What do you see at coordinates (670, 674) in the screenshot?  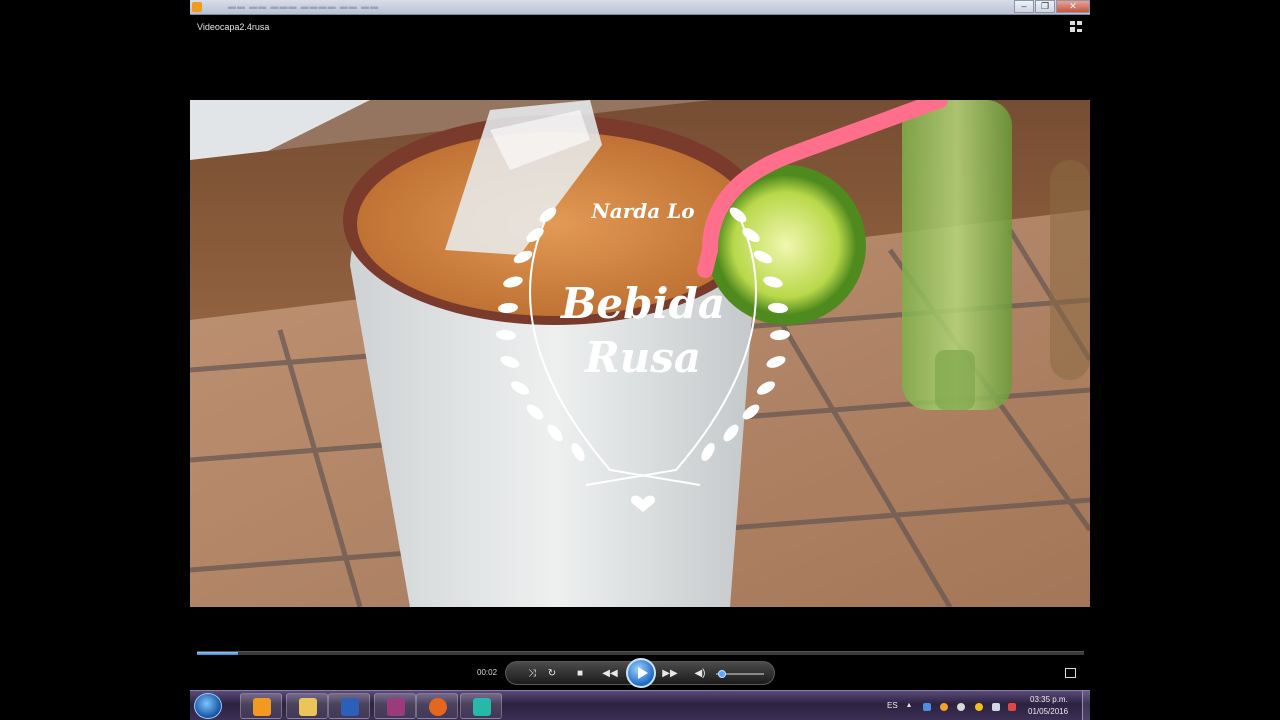 I see `next-icon: ▶▶` at bounding box center [670, 674].